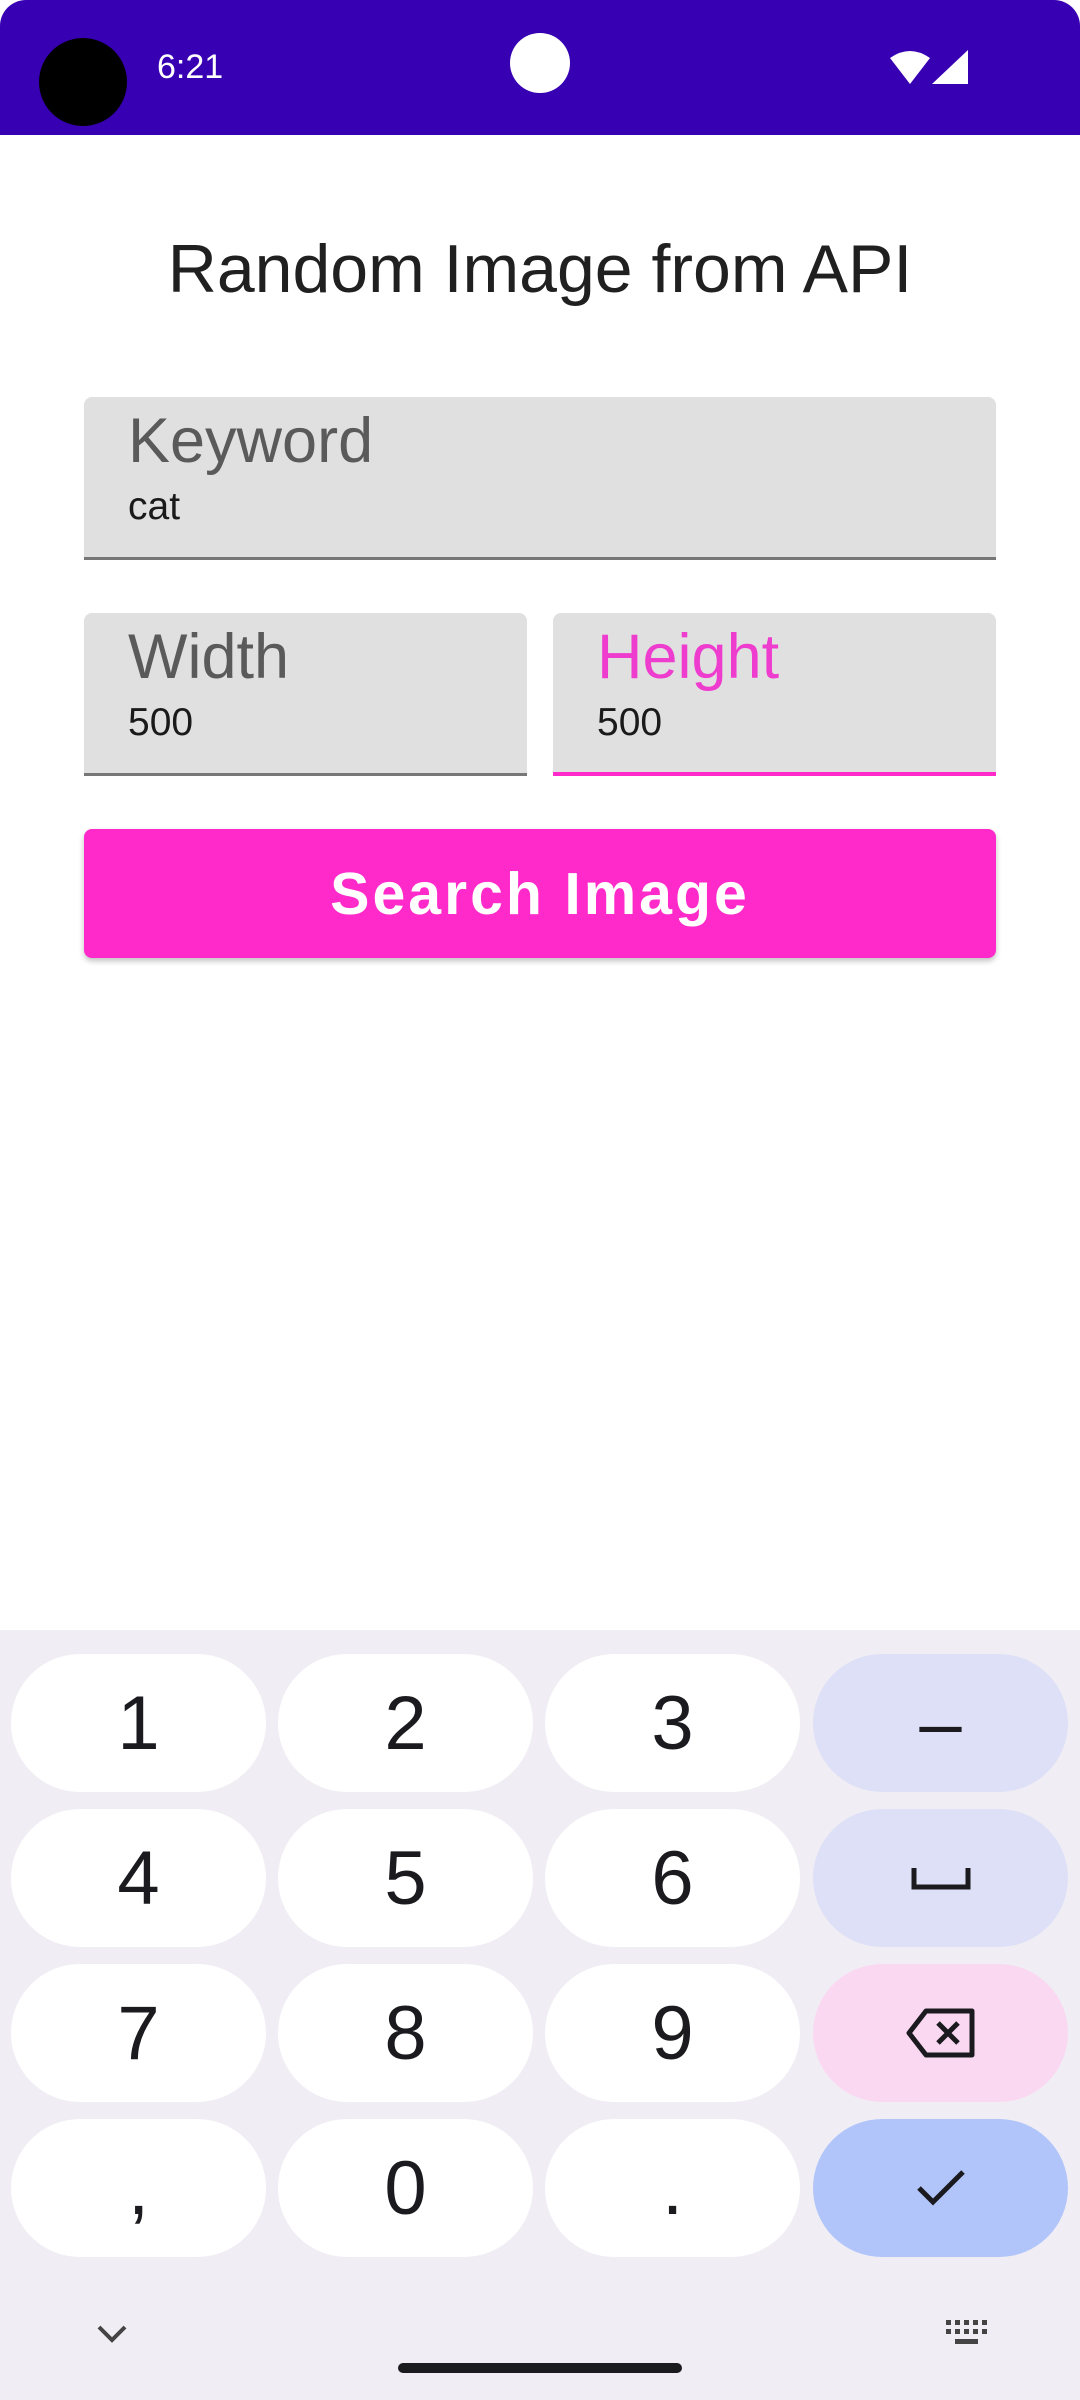 The width and height of the screenshot is (1080, 2400). I want to click on keyword-input: cat, so click(278, 507).